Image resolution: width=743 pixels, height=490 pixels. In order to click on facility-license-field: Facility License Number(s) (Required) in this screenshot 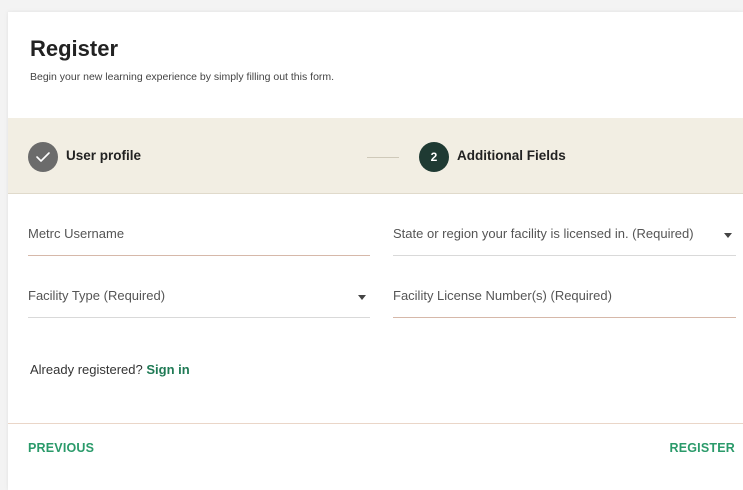, I will do `click(564, 298)`.